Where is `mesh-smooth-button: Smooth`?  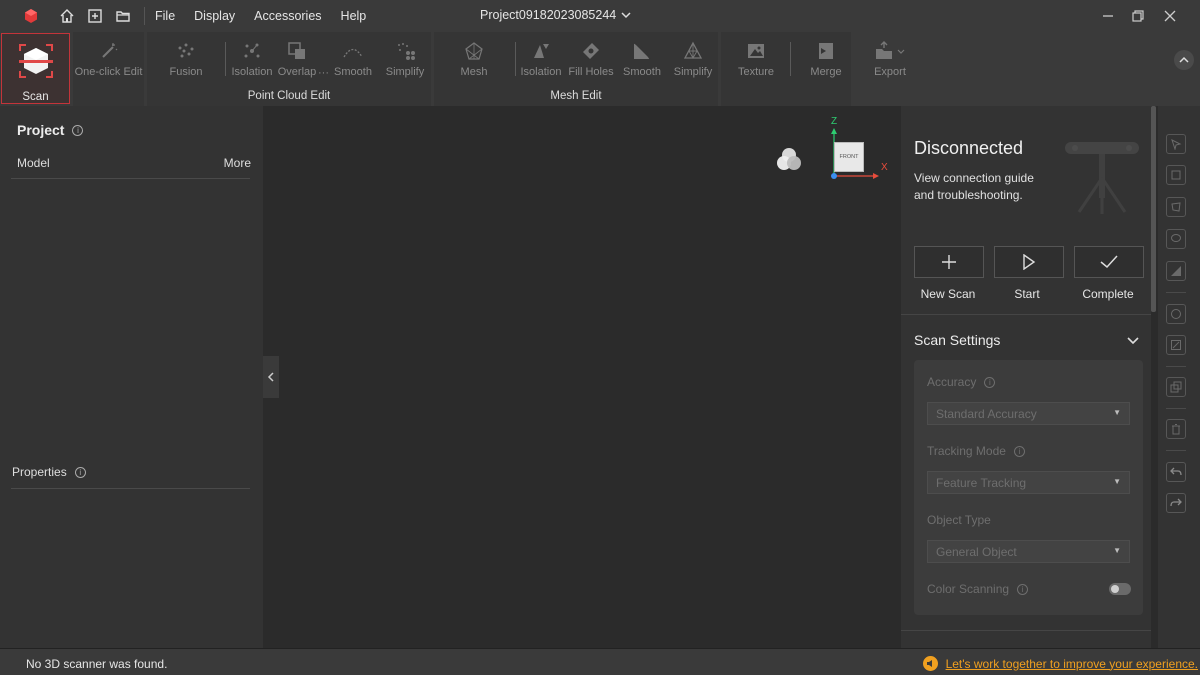 mesh-smooth-button: Smooth is located at coordinates (642, 57).